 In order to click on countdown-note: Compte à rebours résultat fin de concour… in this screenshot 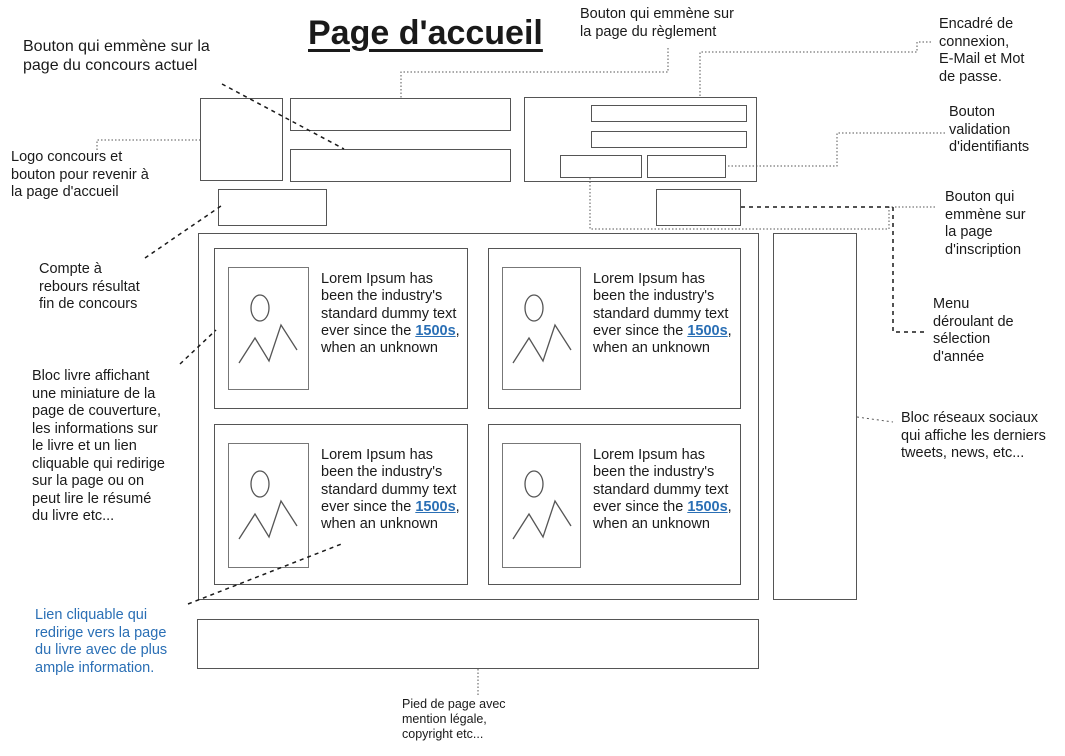, I will do `click(89, 286)`.